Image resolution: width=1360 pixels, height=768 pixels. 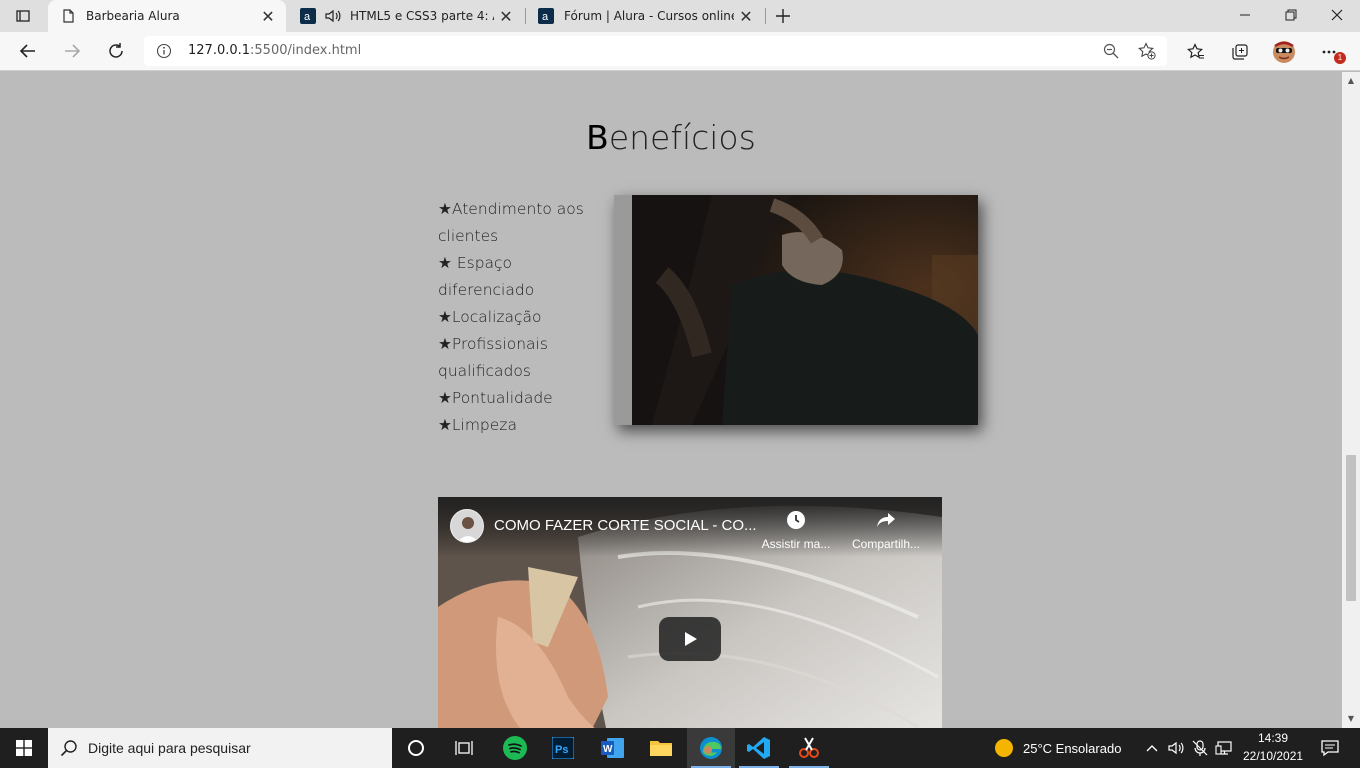 I want to click on taskbar-file-explorer, so click(x=661, y=748).